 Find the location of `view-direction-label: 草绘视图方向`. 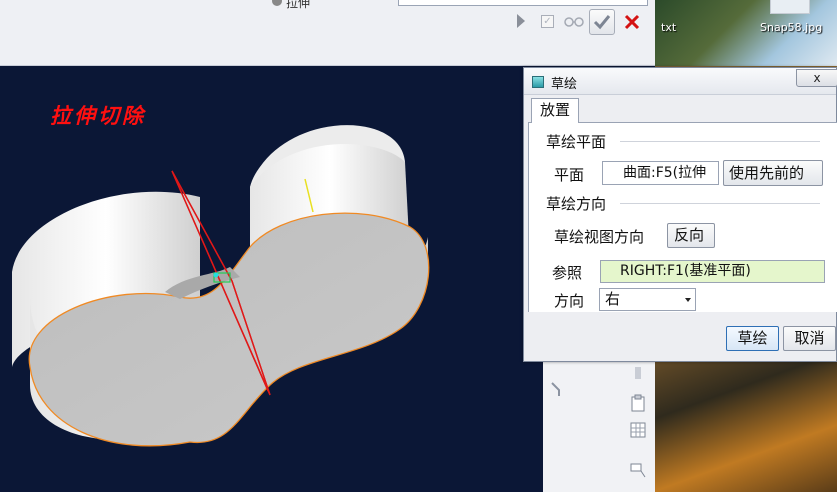

view-direction-label: 草绘视图方向 is located at coordinates (599, 237).